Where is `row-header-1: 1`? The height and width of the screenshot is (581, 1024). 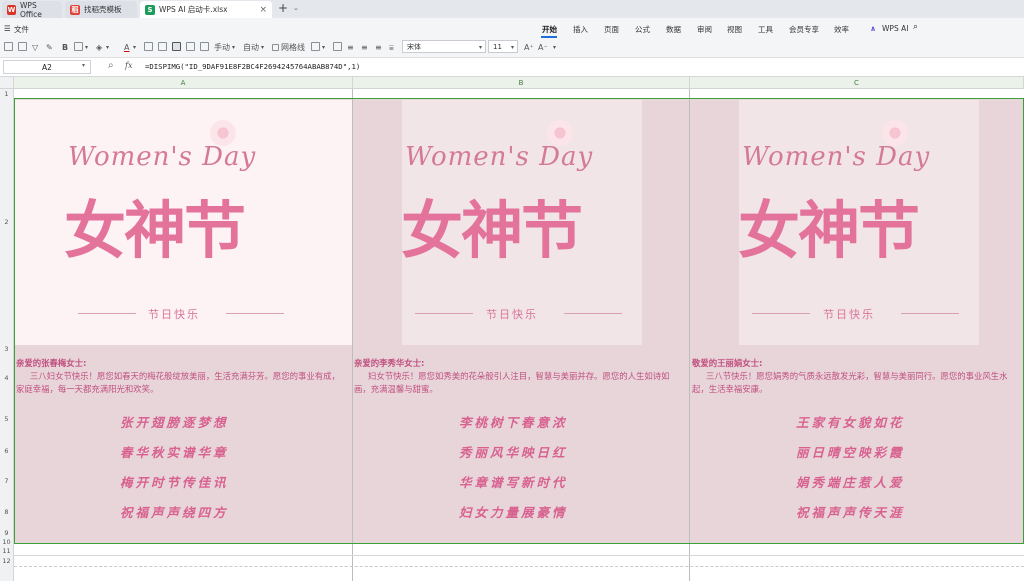
row-header-1: 1 is located at coordinates (7, 94).